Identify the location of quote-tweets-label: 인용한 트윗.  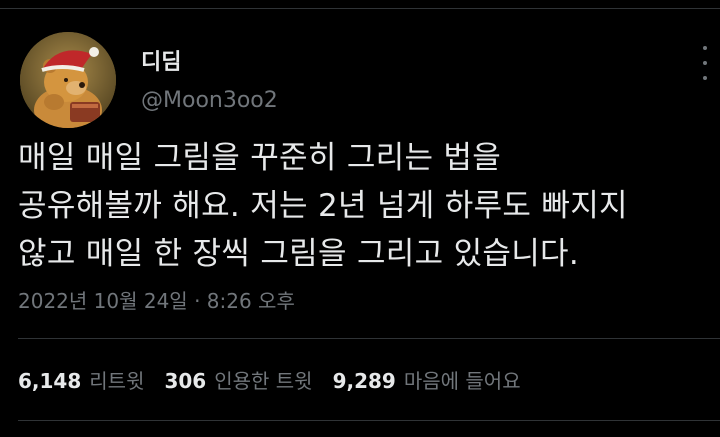
(263, 381).